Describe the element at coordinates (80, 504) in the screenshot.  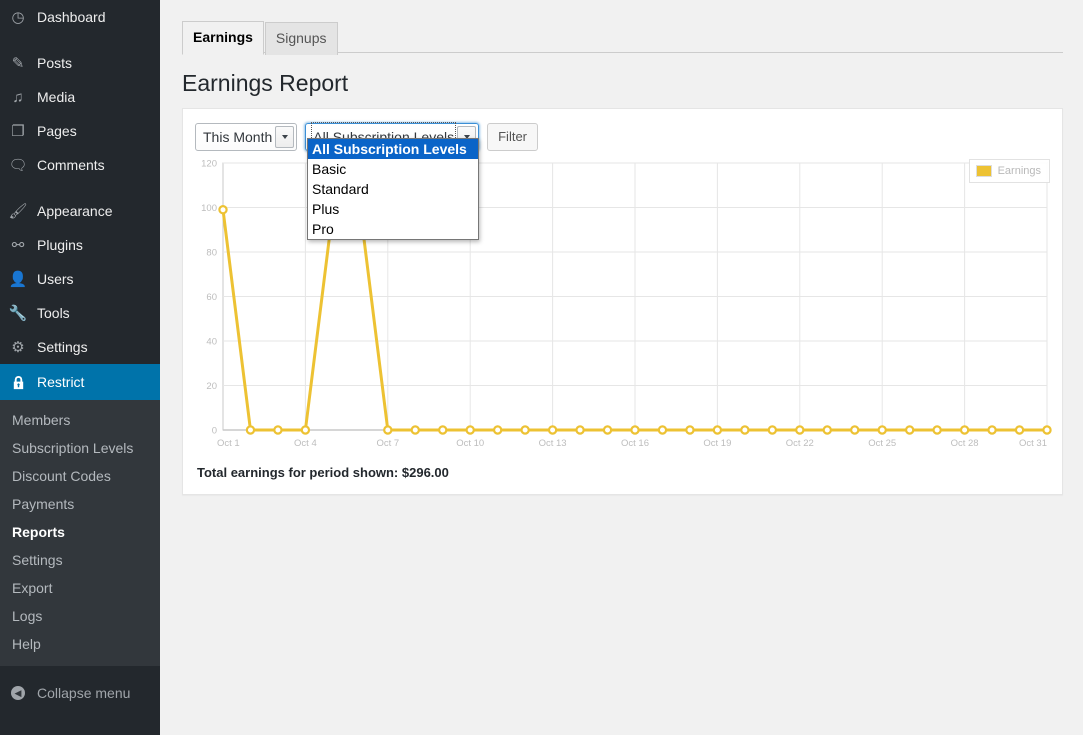
I see `submenu-item-payments: Payments` at that location.